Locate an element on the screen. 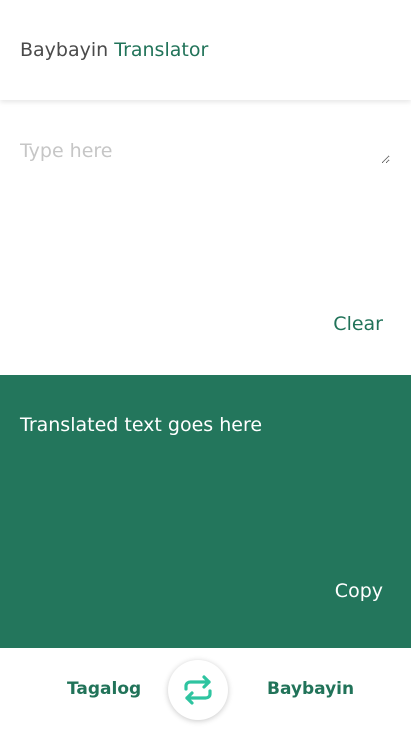 Image resolution: width=411 pixels, height=731 pixels. clear-button: Clear is located at coordinates (358, 324).